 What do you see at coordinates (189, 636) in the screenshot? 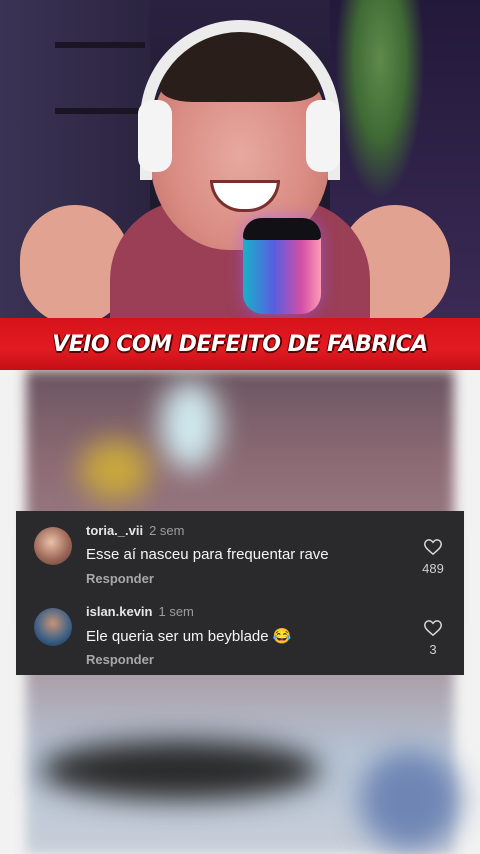
I see `comment-text: Ele queria ser um beyblade 😂` at bounding box center [189, 636].